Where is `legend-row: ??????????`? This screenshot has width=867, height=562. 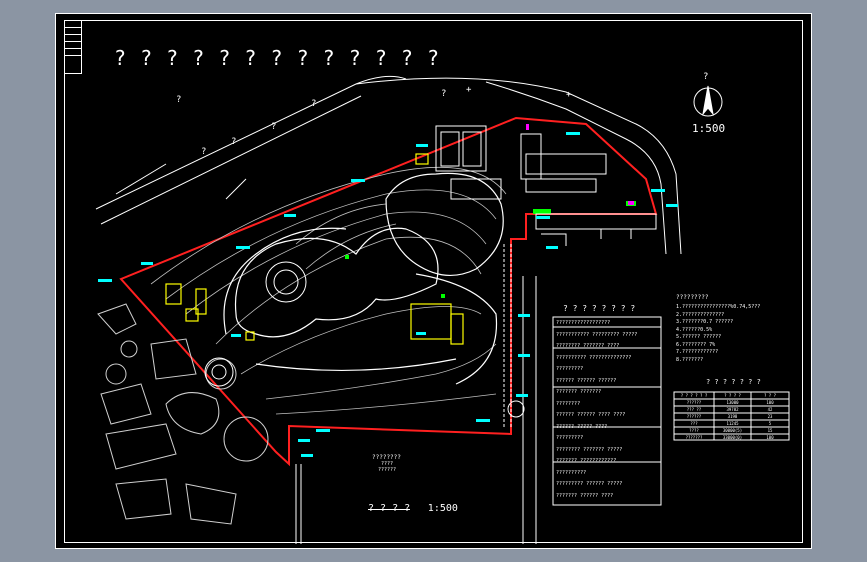 legend-row: ?????????? is located at coordinates (571, 472).